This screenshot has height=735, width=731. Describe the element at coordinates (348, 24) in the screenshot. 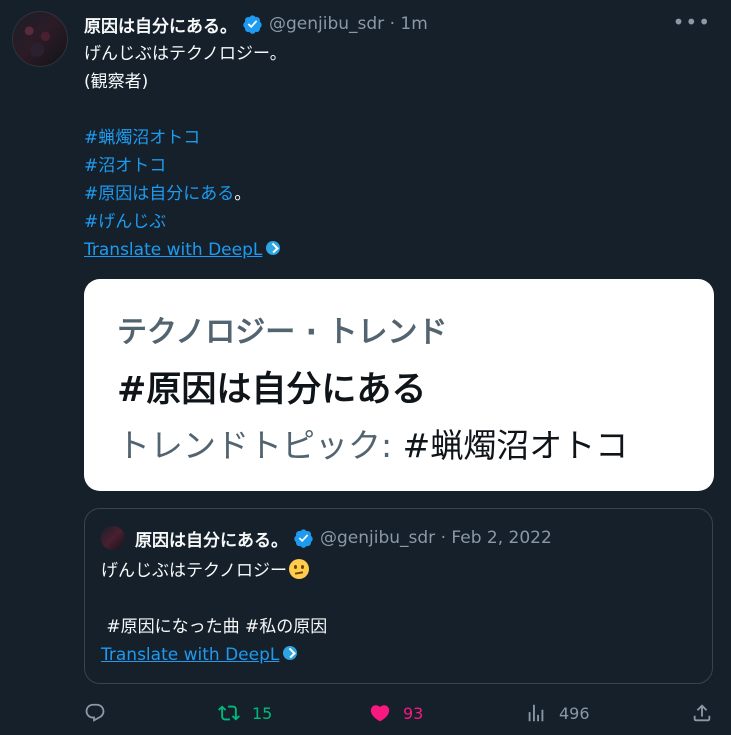

I see `handle-and-time: @genjibu_sdr · 1m` at that location.